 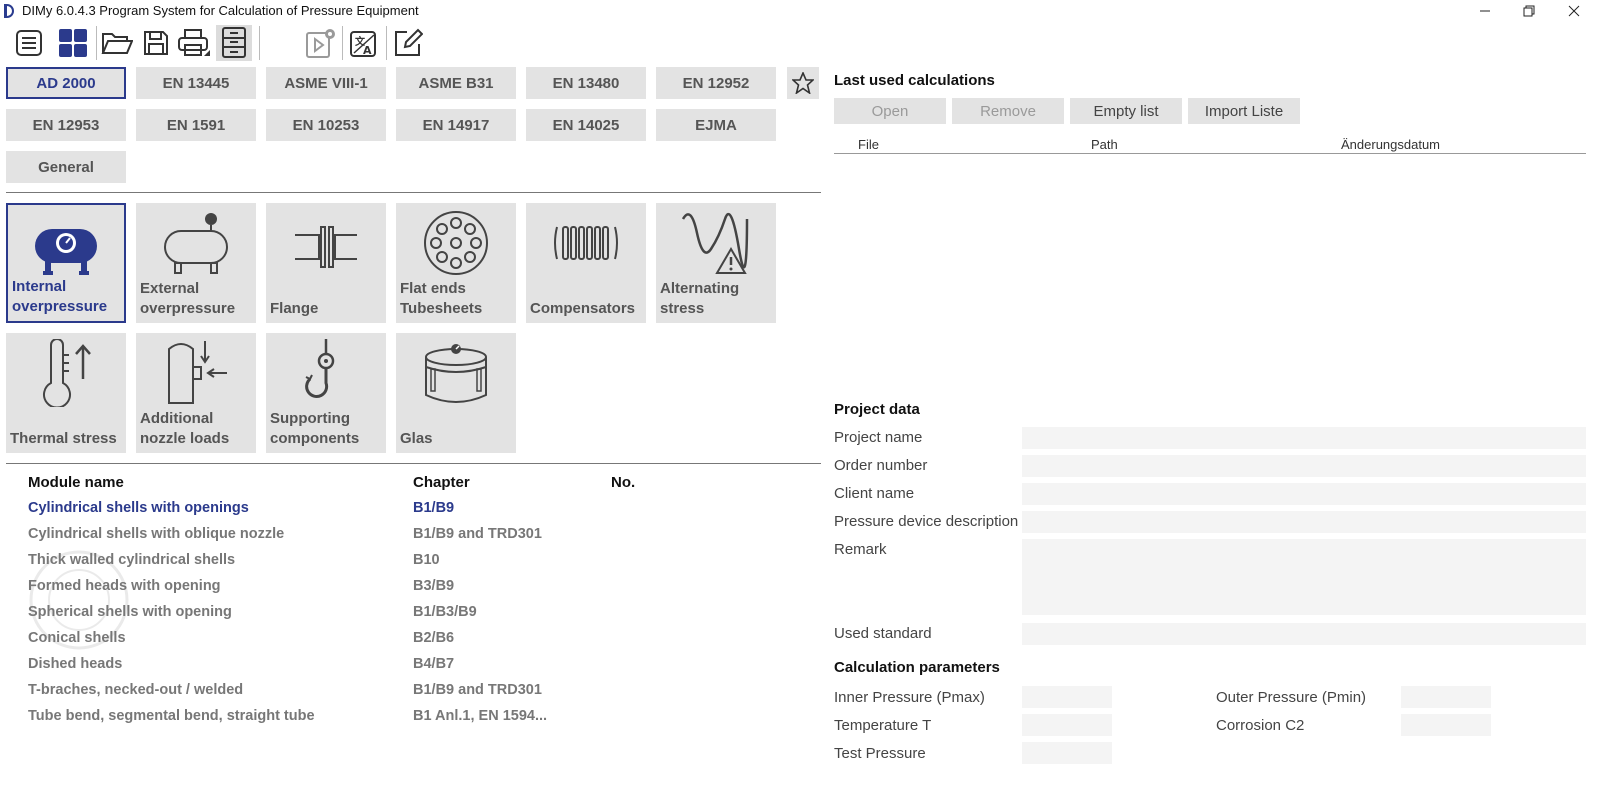 I want to click on category-flange-tile: Flange, so click(x=326, y=263).